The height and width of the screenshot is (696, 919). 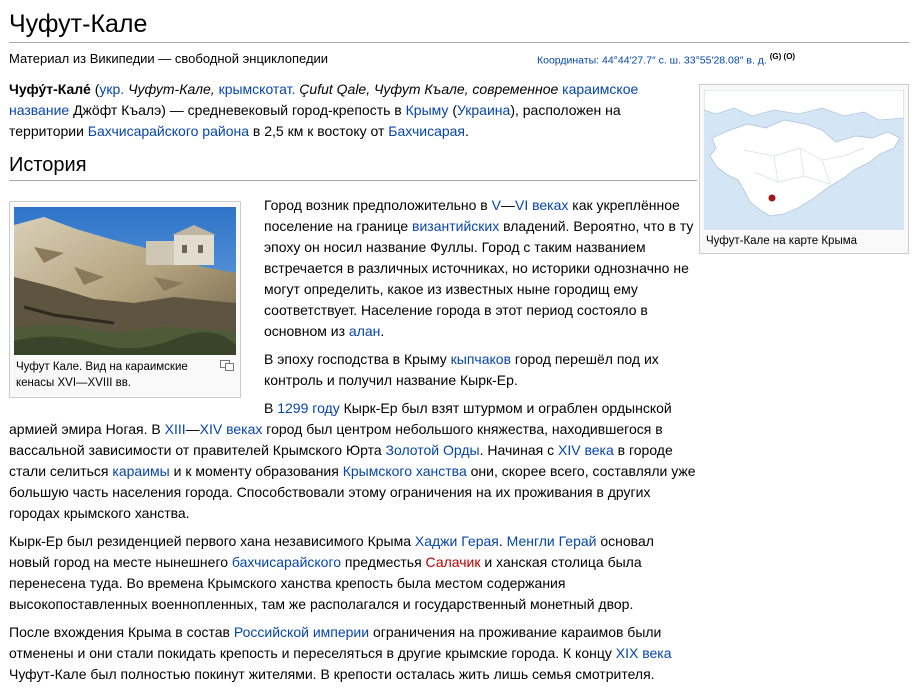 What do you see at coordinates (429, 89) in the screenshot?
I see `text: Çufut Qale, Чуфут Къале, современное` at bounding box center [429, 89].